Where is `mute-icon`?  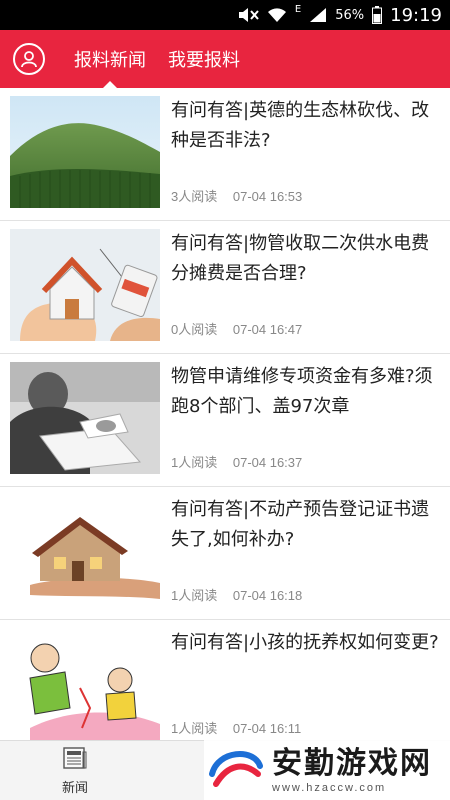 mute-icon is located at coordinates (248, 15).